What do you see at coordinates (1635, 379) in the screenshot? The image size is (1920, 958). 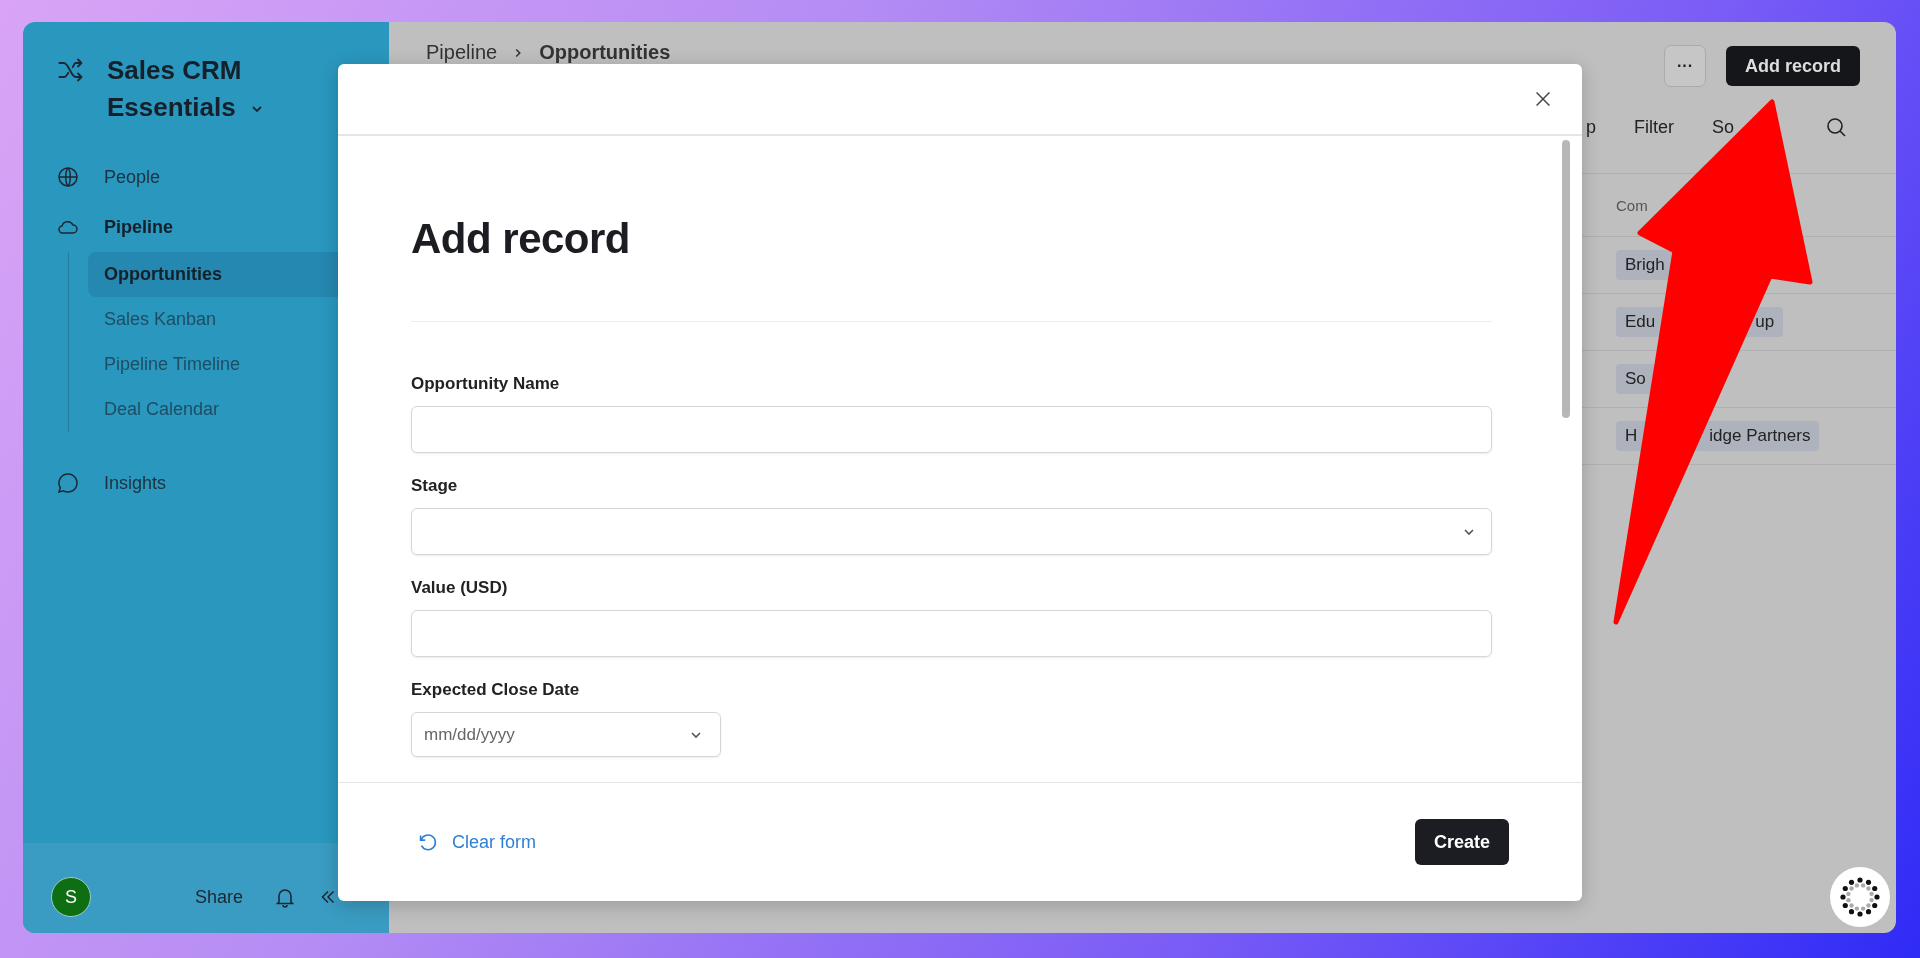 I see `company-tag: So` at bounding box center [1635, 379].